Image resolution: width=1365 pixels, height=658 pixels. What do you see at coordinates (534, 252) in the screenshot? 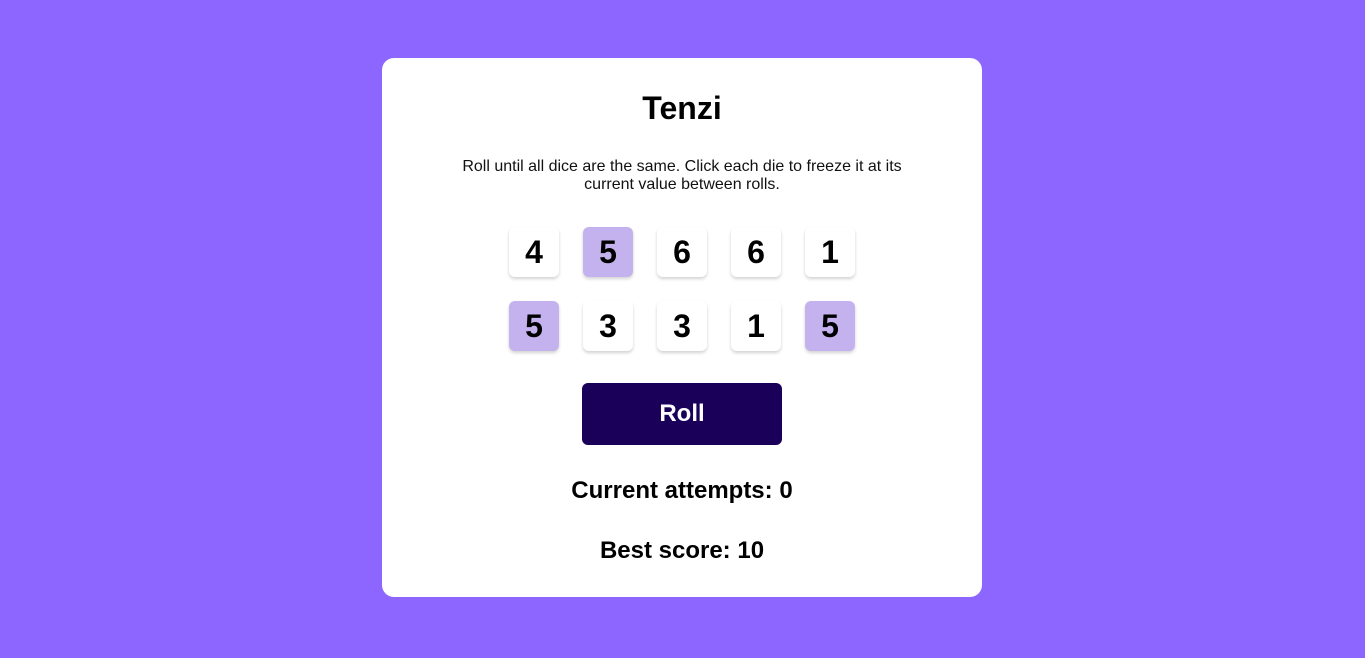
I see `die: 4` at bounding box center [534, 252].